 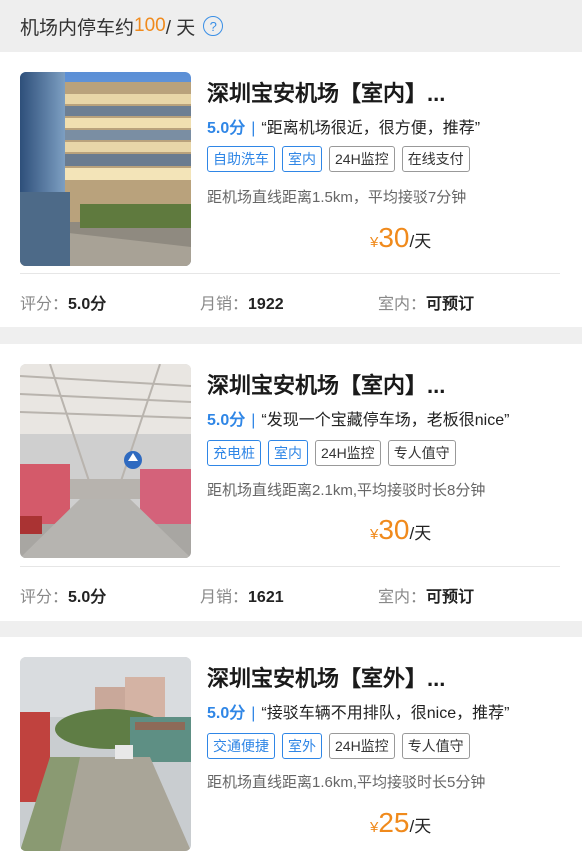 I want to click on sales-stat: 月销：1621, so click(x=242, y=595).